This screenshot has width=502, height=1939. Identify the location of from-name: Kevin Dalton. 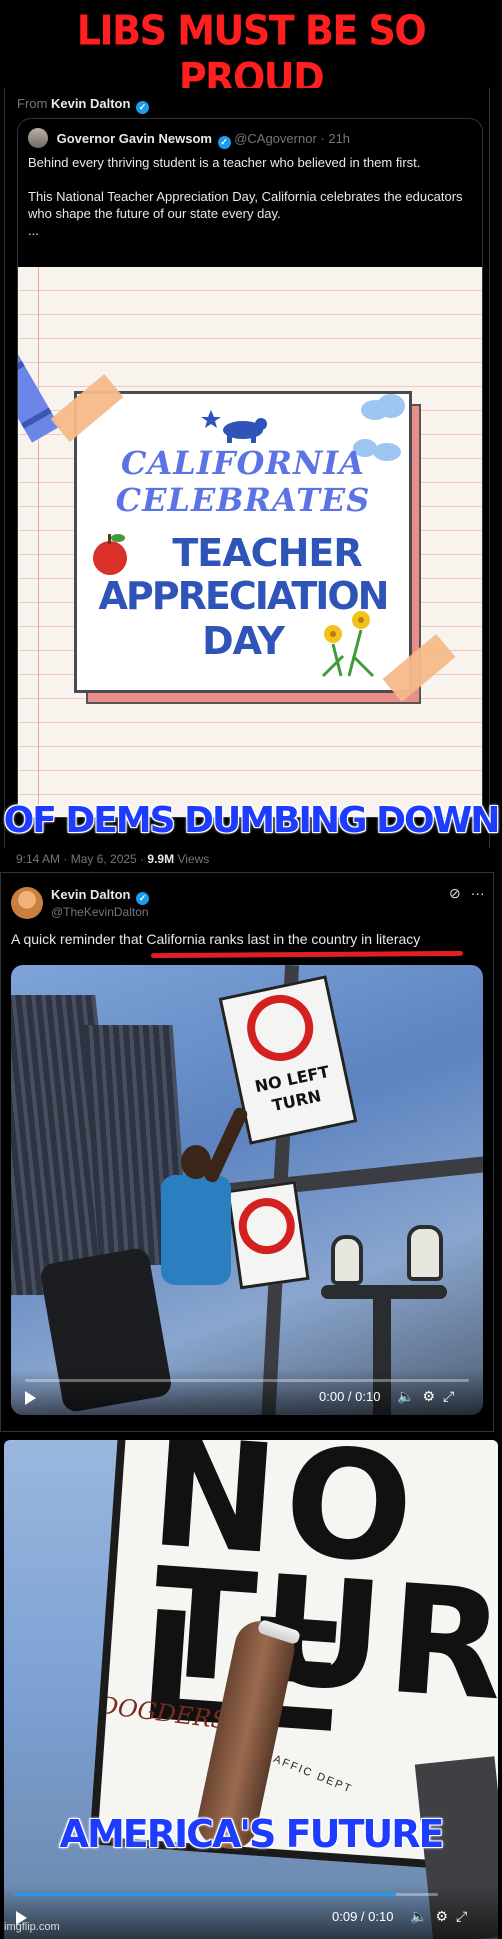
(90, 103).